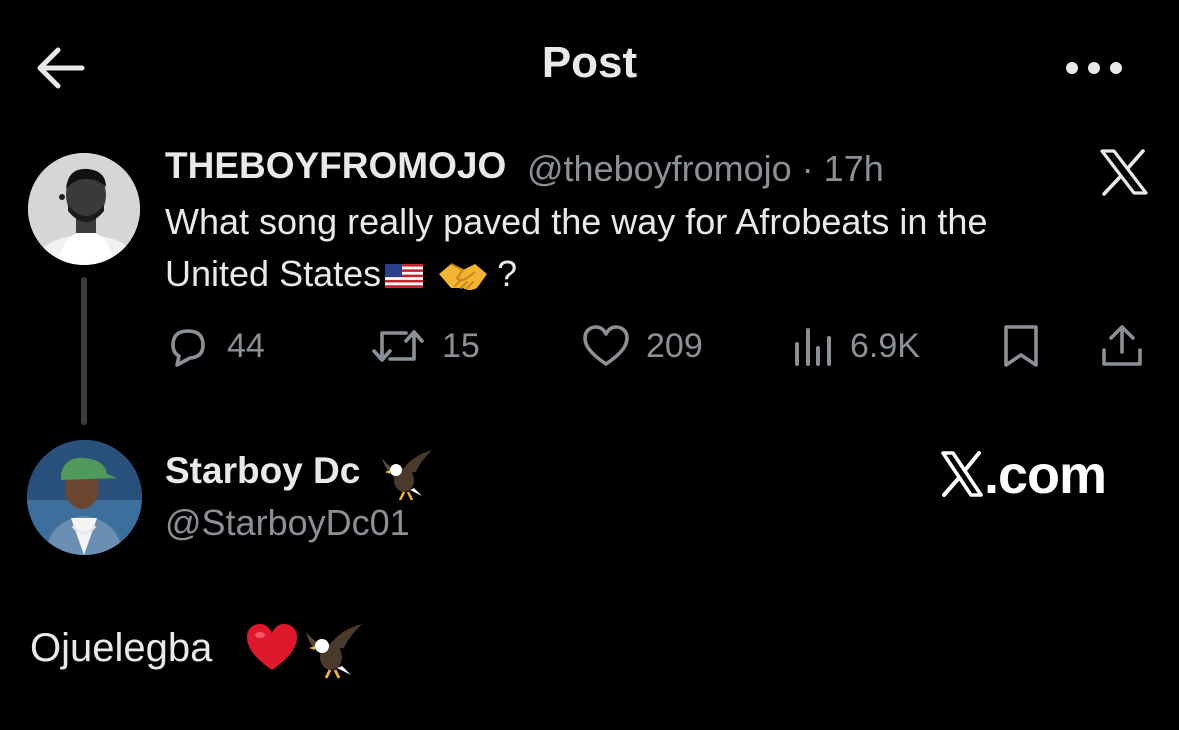  Describe the element at coordinates (705, 169) in the screenshot. I see `author-handle-and-time: @theboyfromojo · 17h` at that location.